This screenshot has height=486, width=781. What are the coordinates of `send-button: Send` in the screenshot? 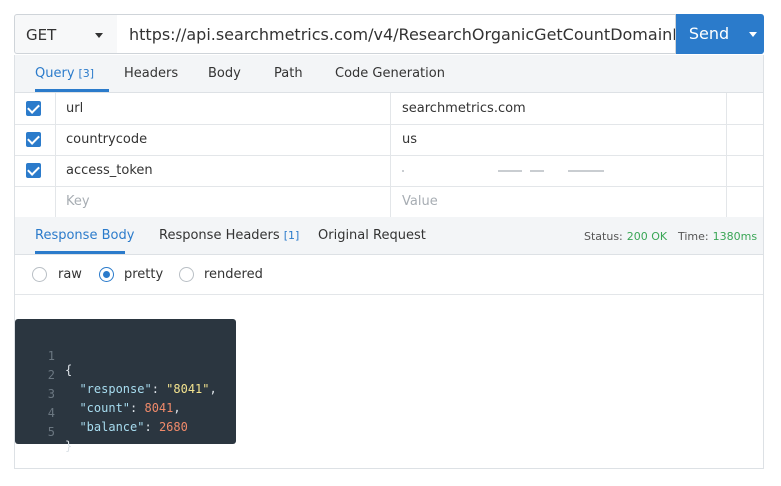 It's located at (709, 34).